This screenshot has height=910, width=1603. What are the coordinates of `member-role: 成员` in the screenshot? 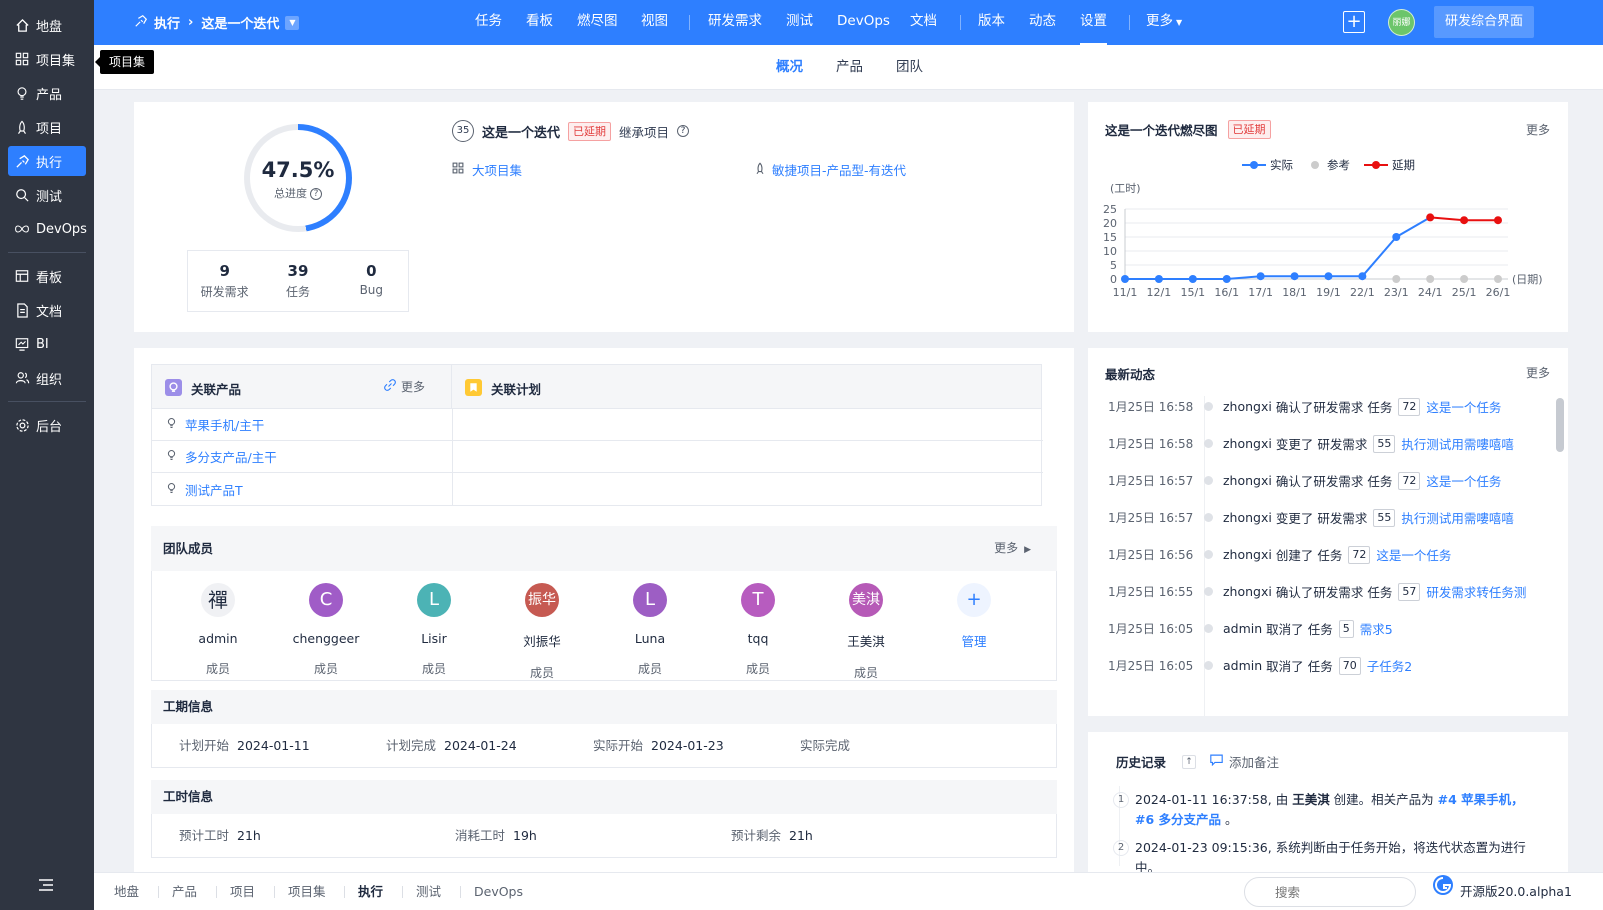 It's located at (217, 669).